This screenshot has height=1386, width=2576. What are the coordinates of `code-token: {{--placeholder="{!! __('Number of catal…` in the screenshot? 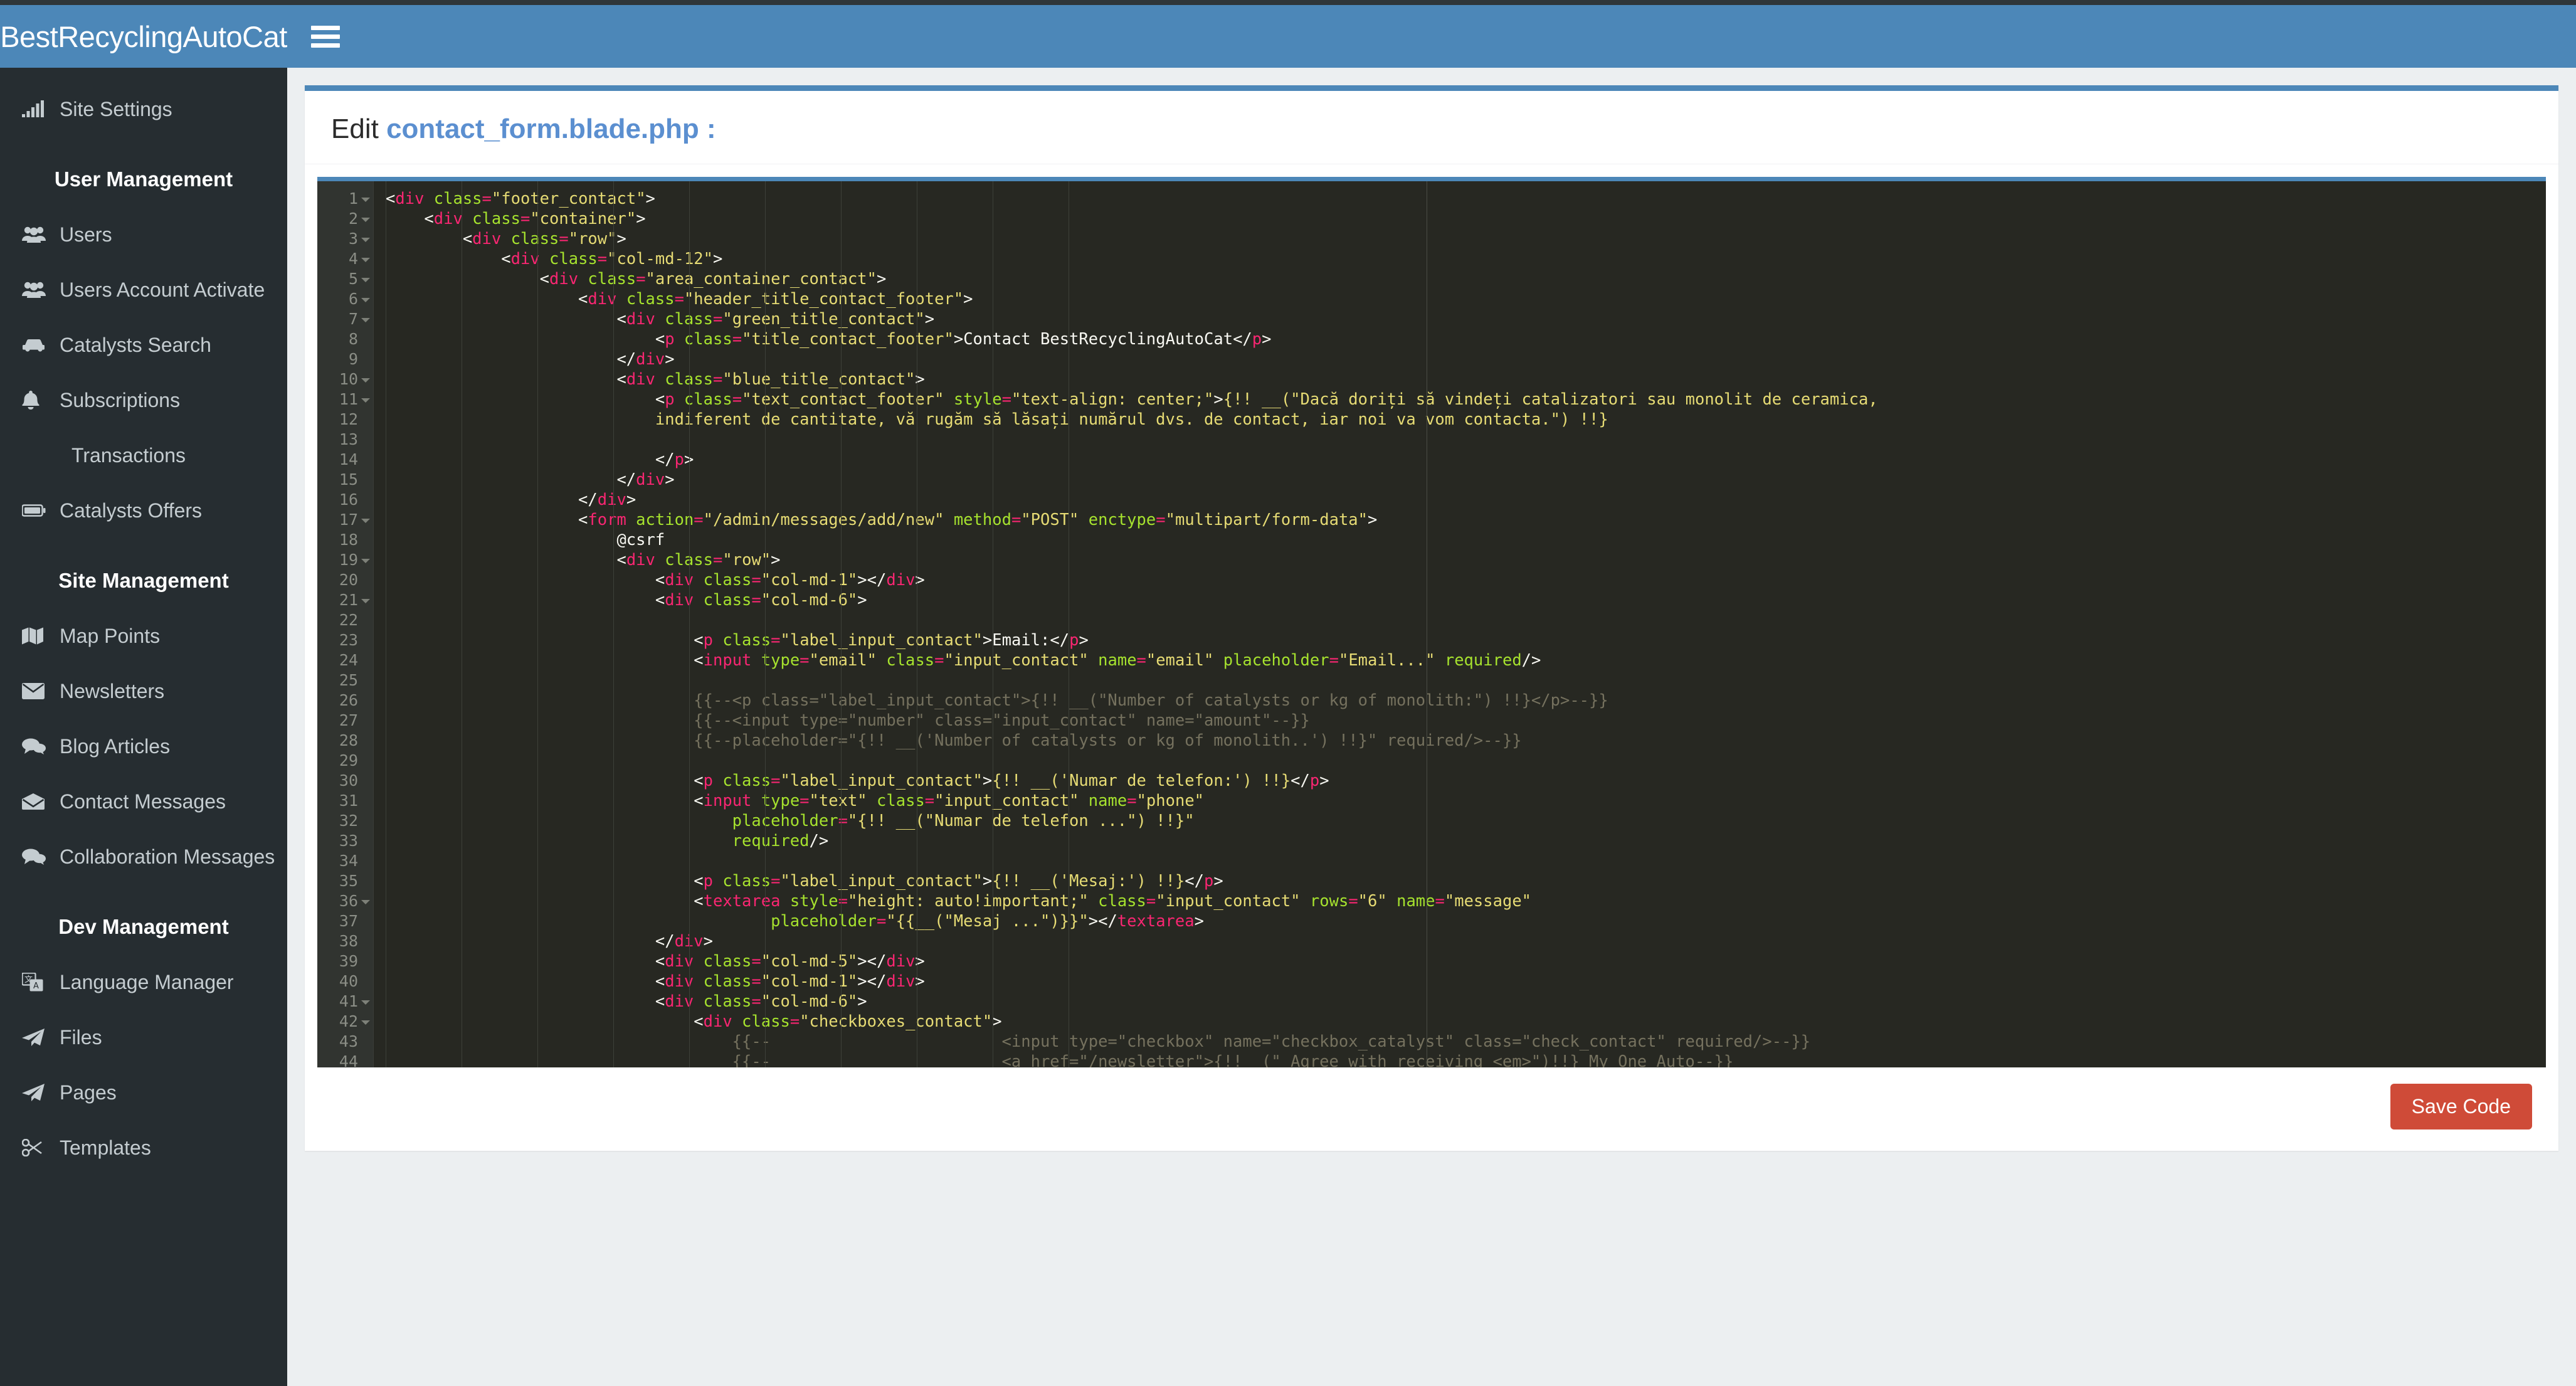 It's located at (954, 740).